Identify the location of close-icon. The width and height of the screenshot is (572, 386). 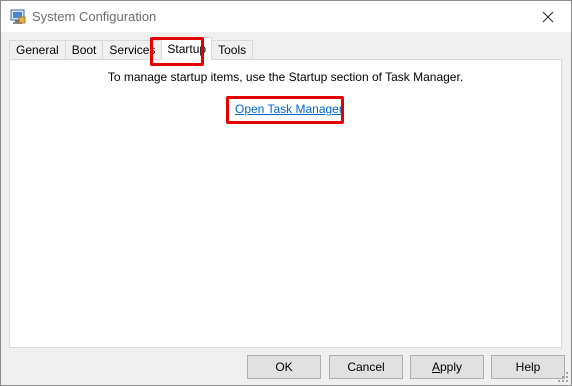
(548, 16).